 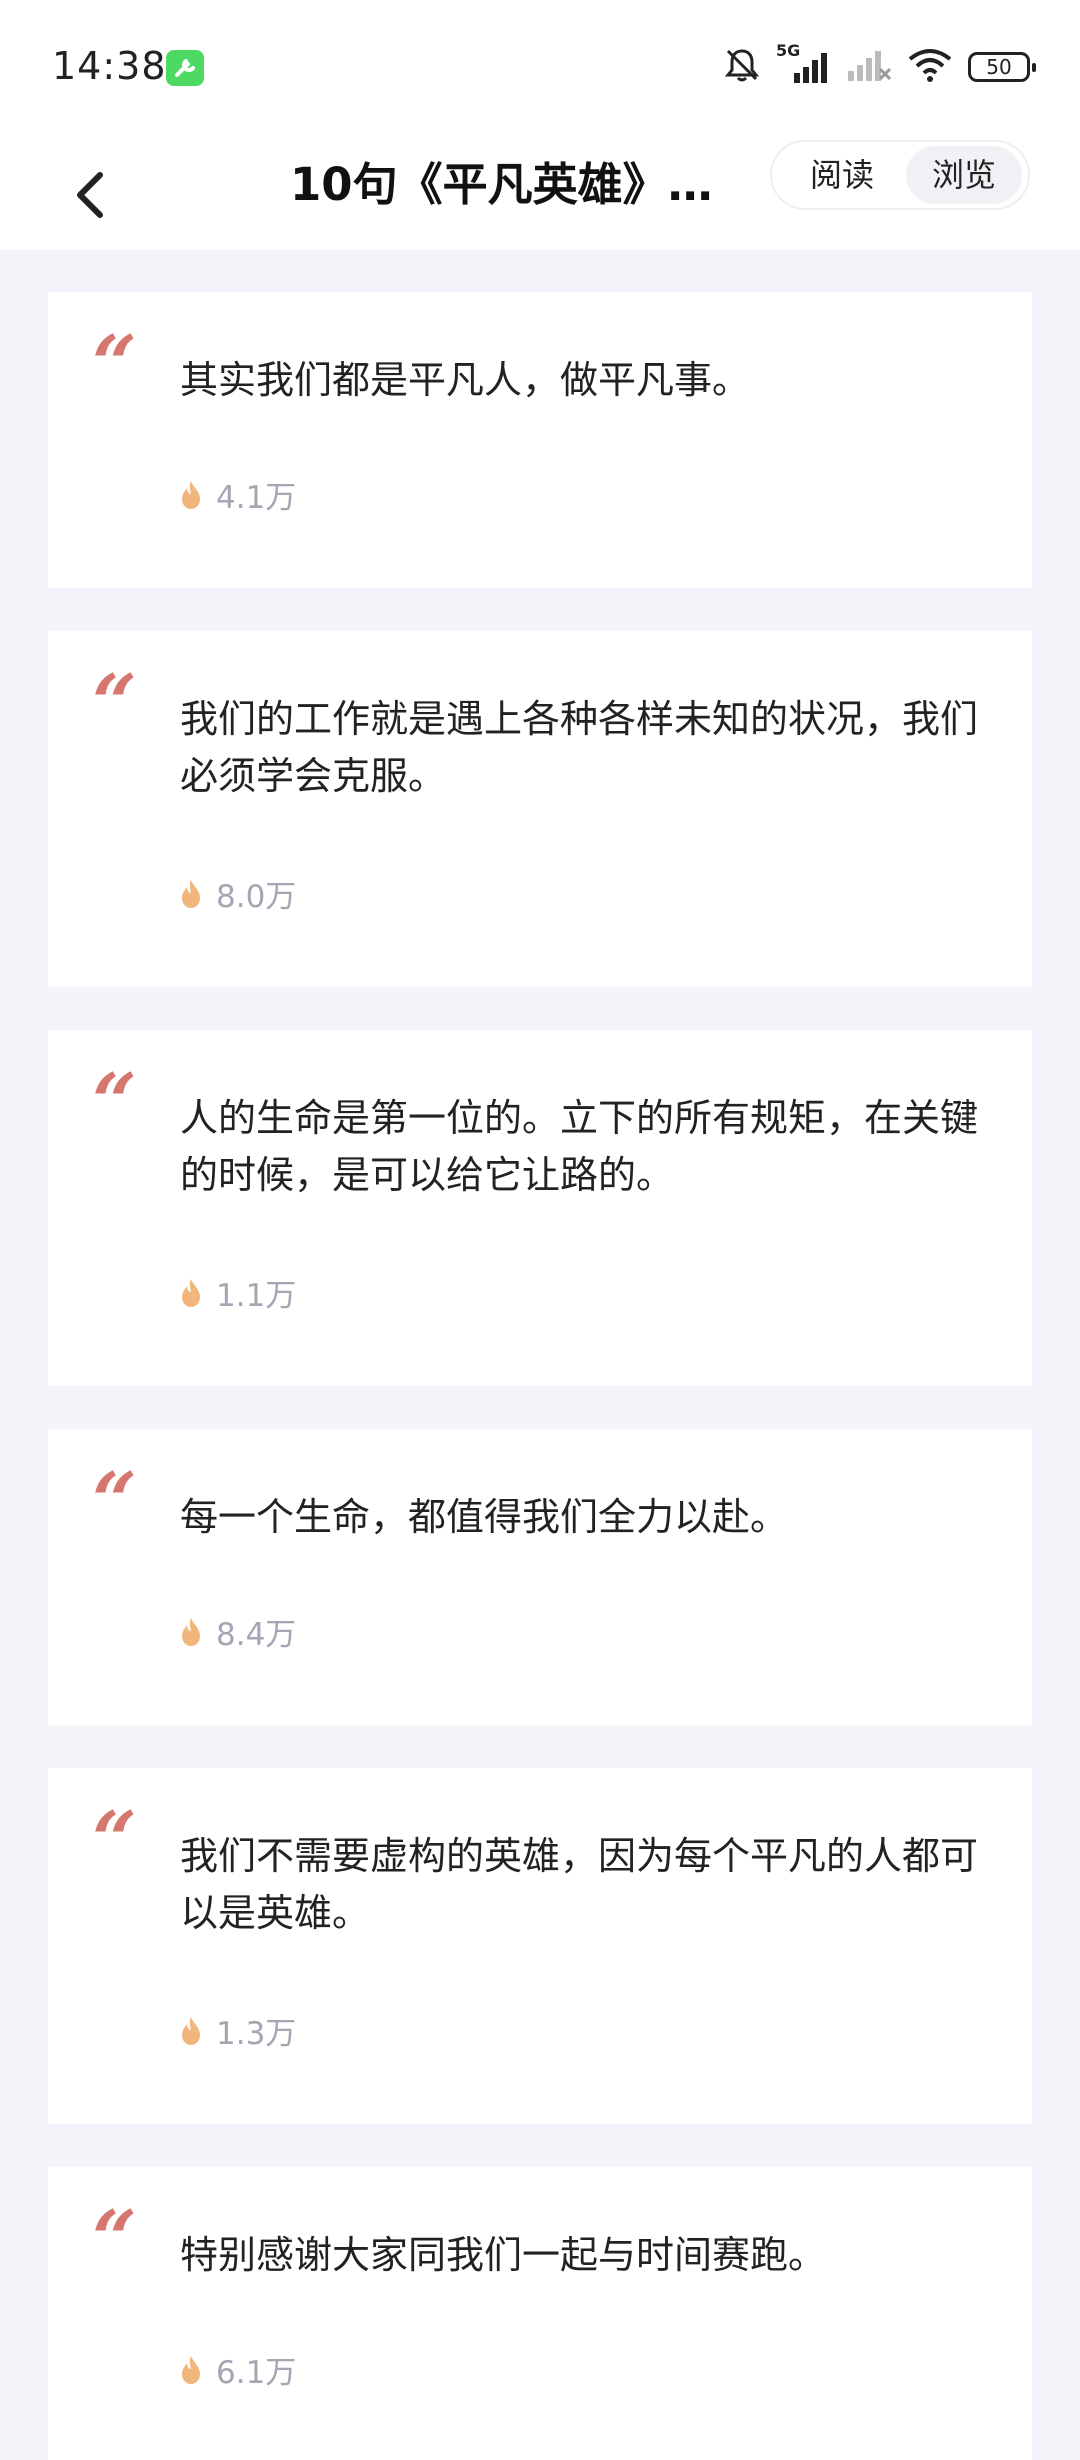 What do you see at coordinates (540, 809) in the screenshot?
I see `quote-card: “ 我们的工作就是遇上各种各样未知的状况，我们必须学会克服。 8.0万` at bounding box center [540, 809].